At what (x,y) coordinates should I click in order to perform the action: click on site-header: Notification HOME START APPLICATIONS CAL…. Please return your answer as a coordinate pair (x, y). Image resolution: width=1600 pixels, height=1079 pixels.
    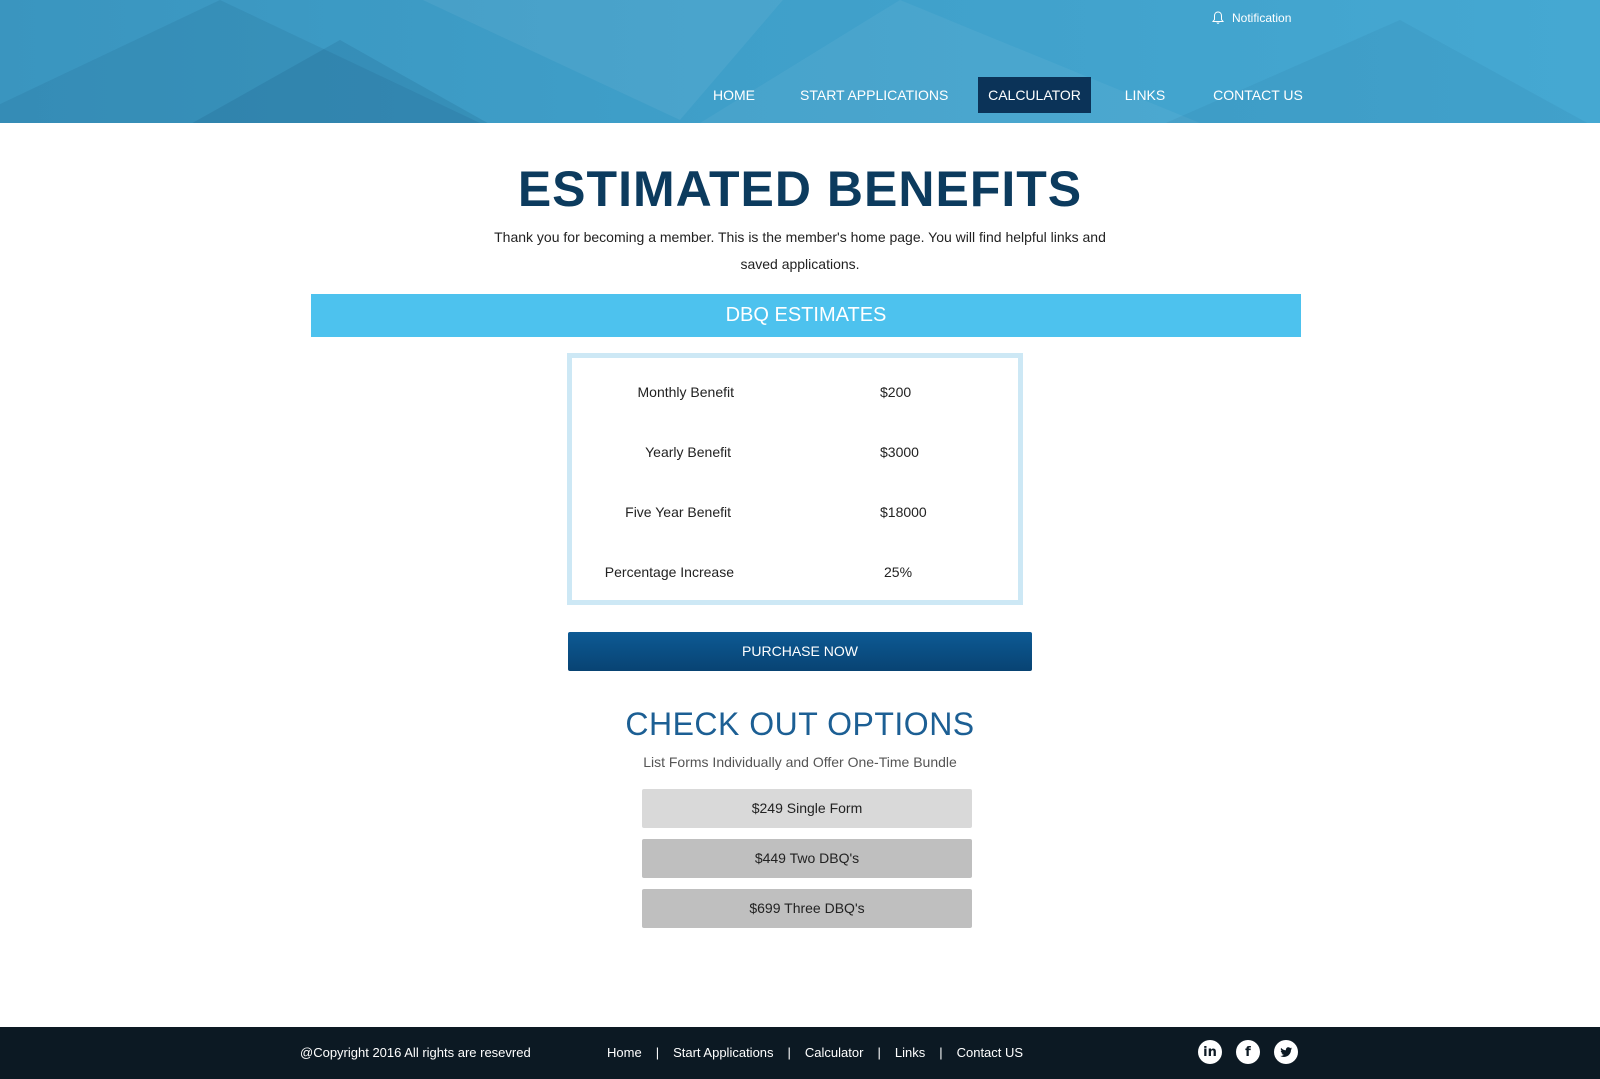
    Looking at the image, I should click on (800, 61).